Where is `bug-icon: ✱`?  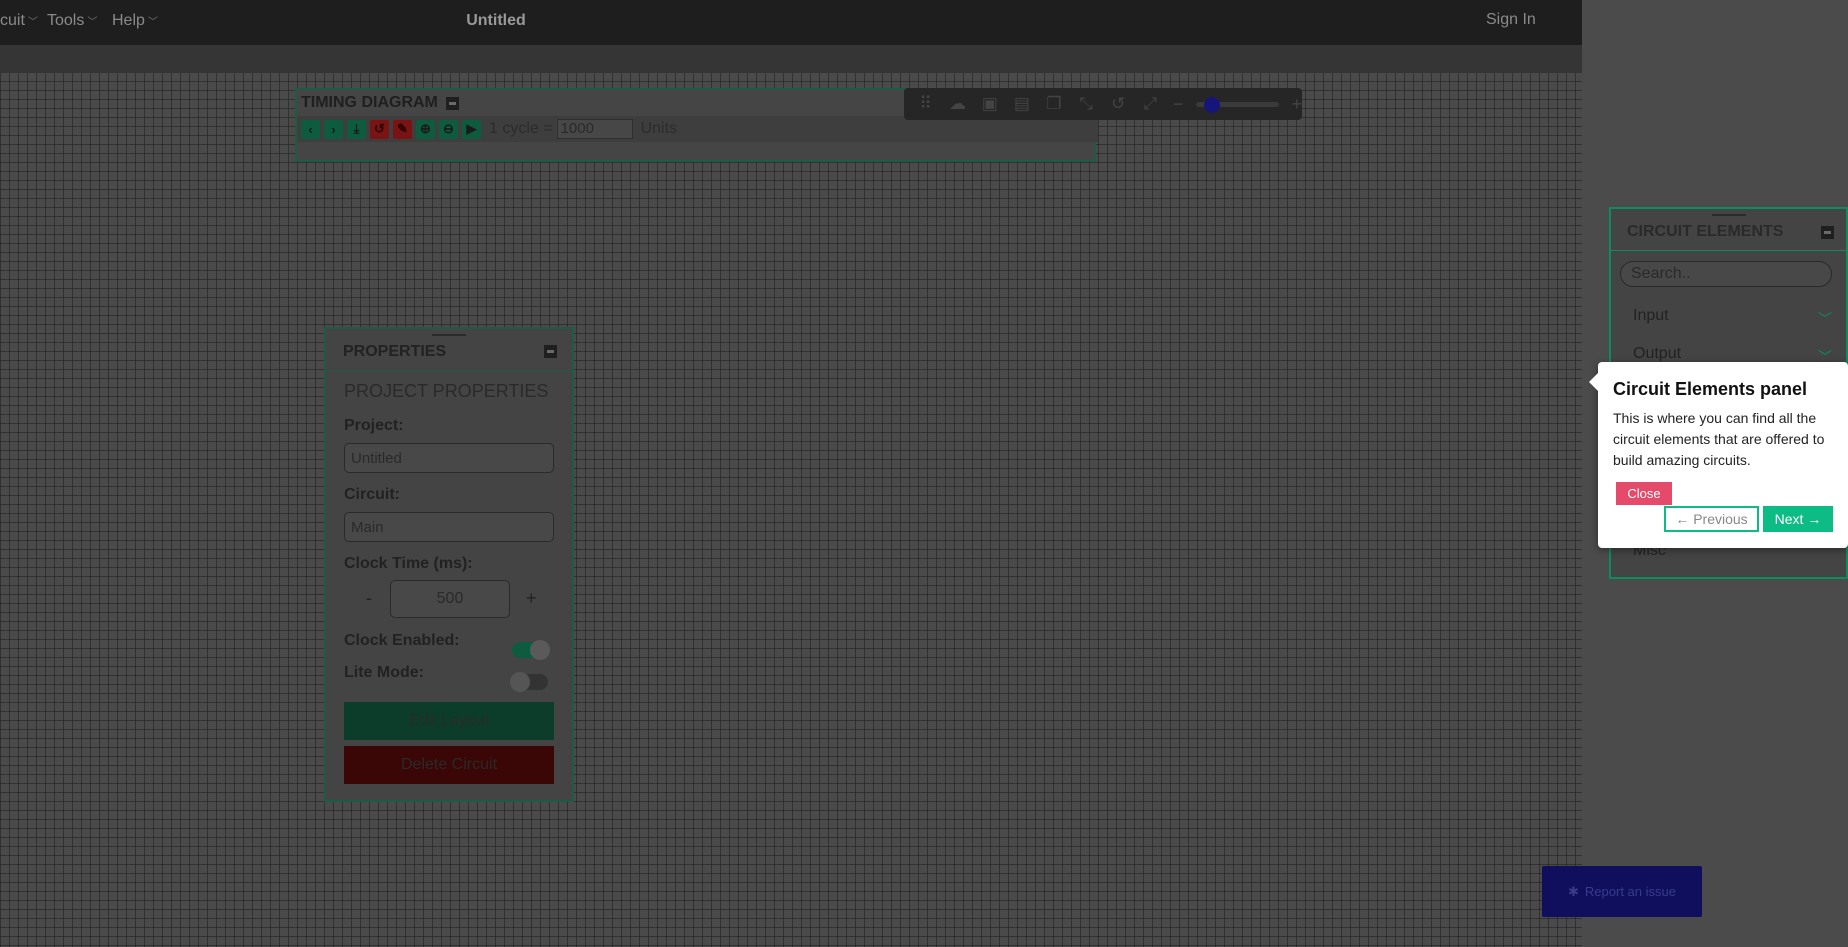 bug-icon: ✱ is located at coordinates (1573, 891).